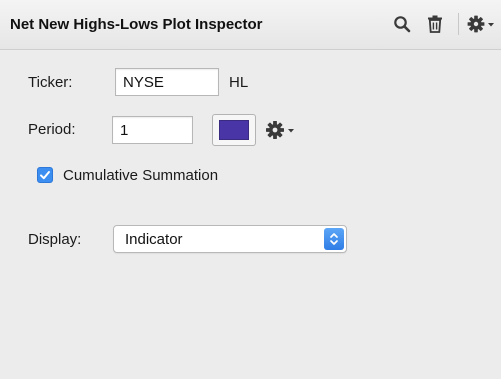  Describe the element at coordinates (334, 239) in the screenshot. I see `select-arrows-icon` at that location.